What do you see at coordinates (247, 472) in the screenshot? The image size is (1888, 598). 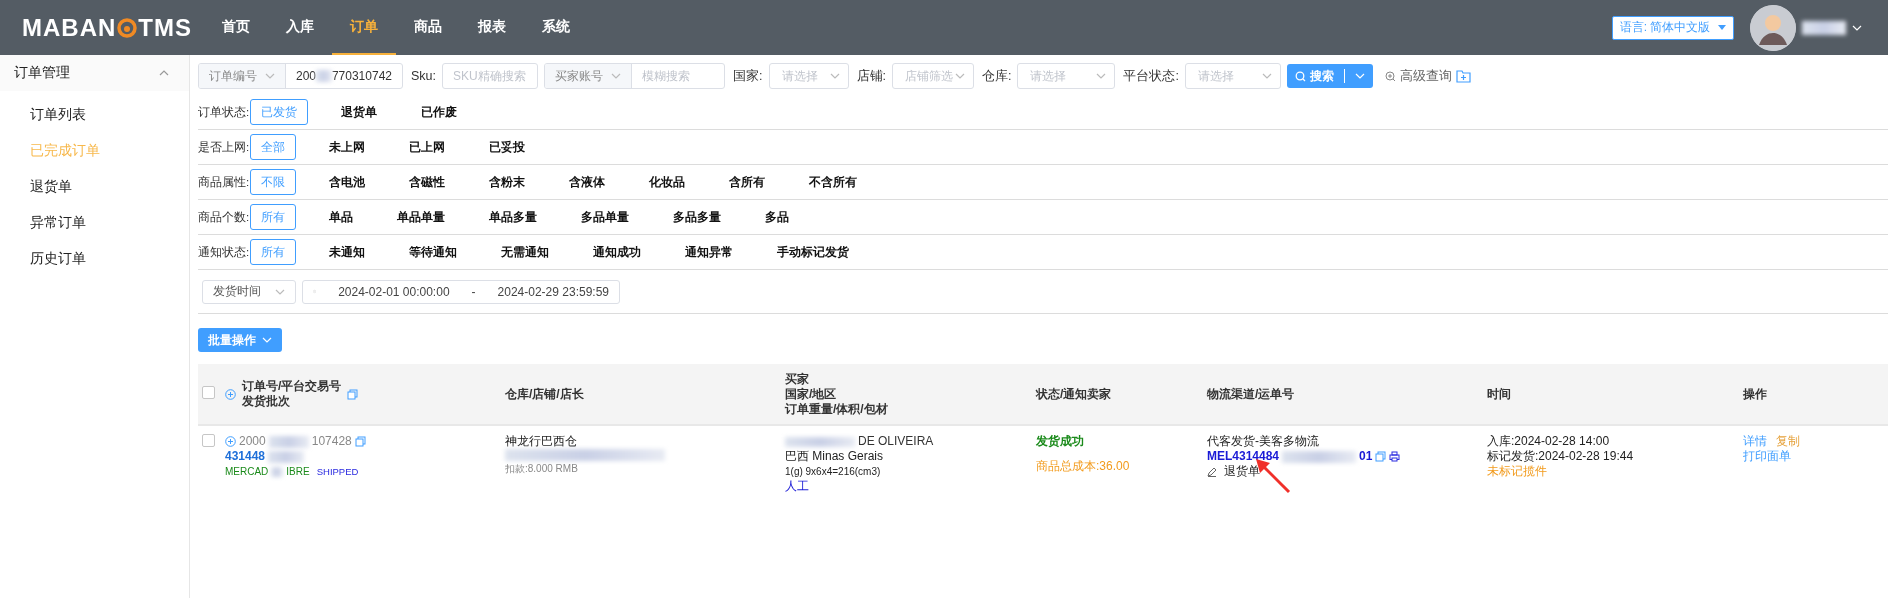 I see `platform-name: MERCAD` at bounding box center [247, 472].